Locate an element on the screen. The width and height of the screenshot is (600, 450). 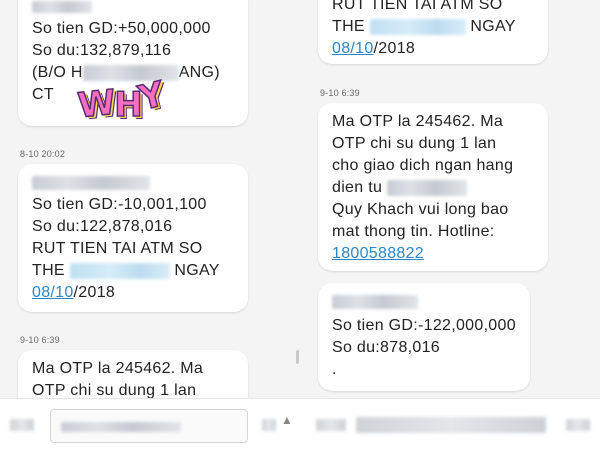
otp-line-4-text: dien tu is located at coordinates (357, 187).